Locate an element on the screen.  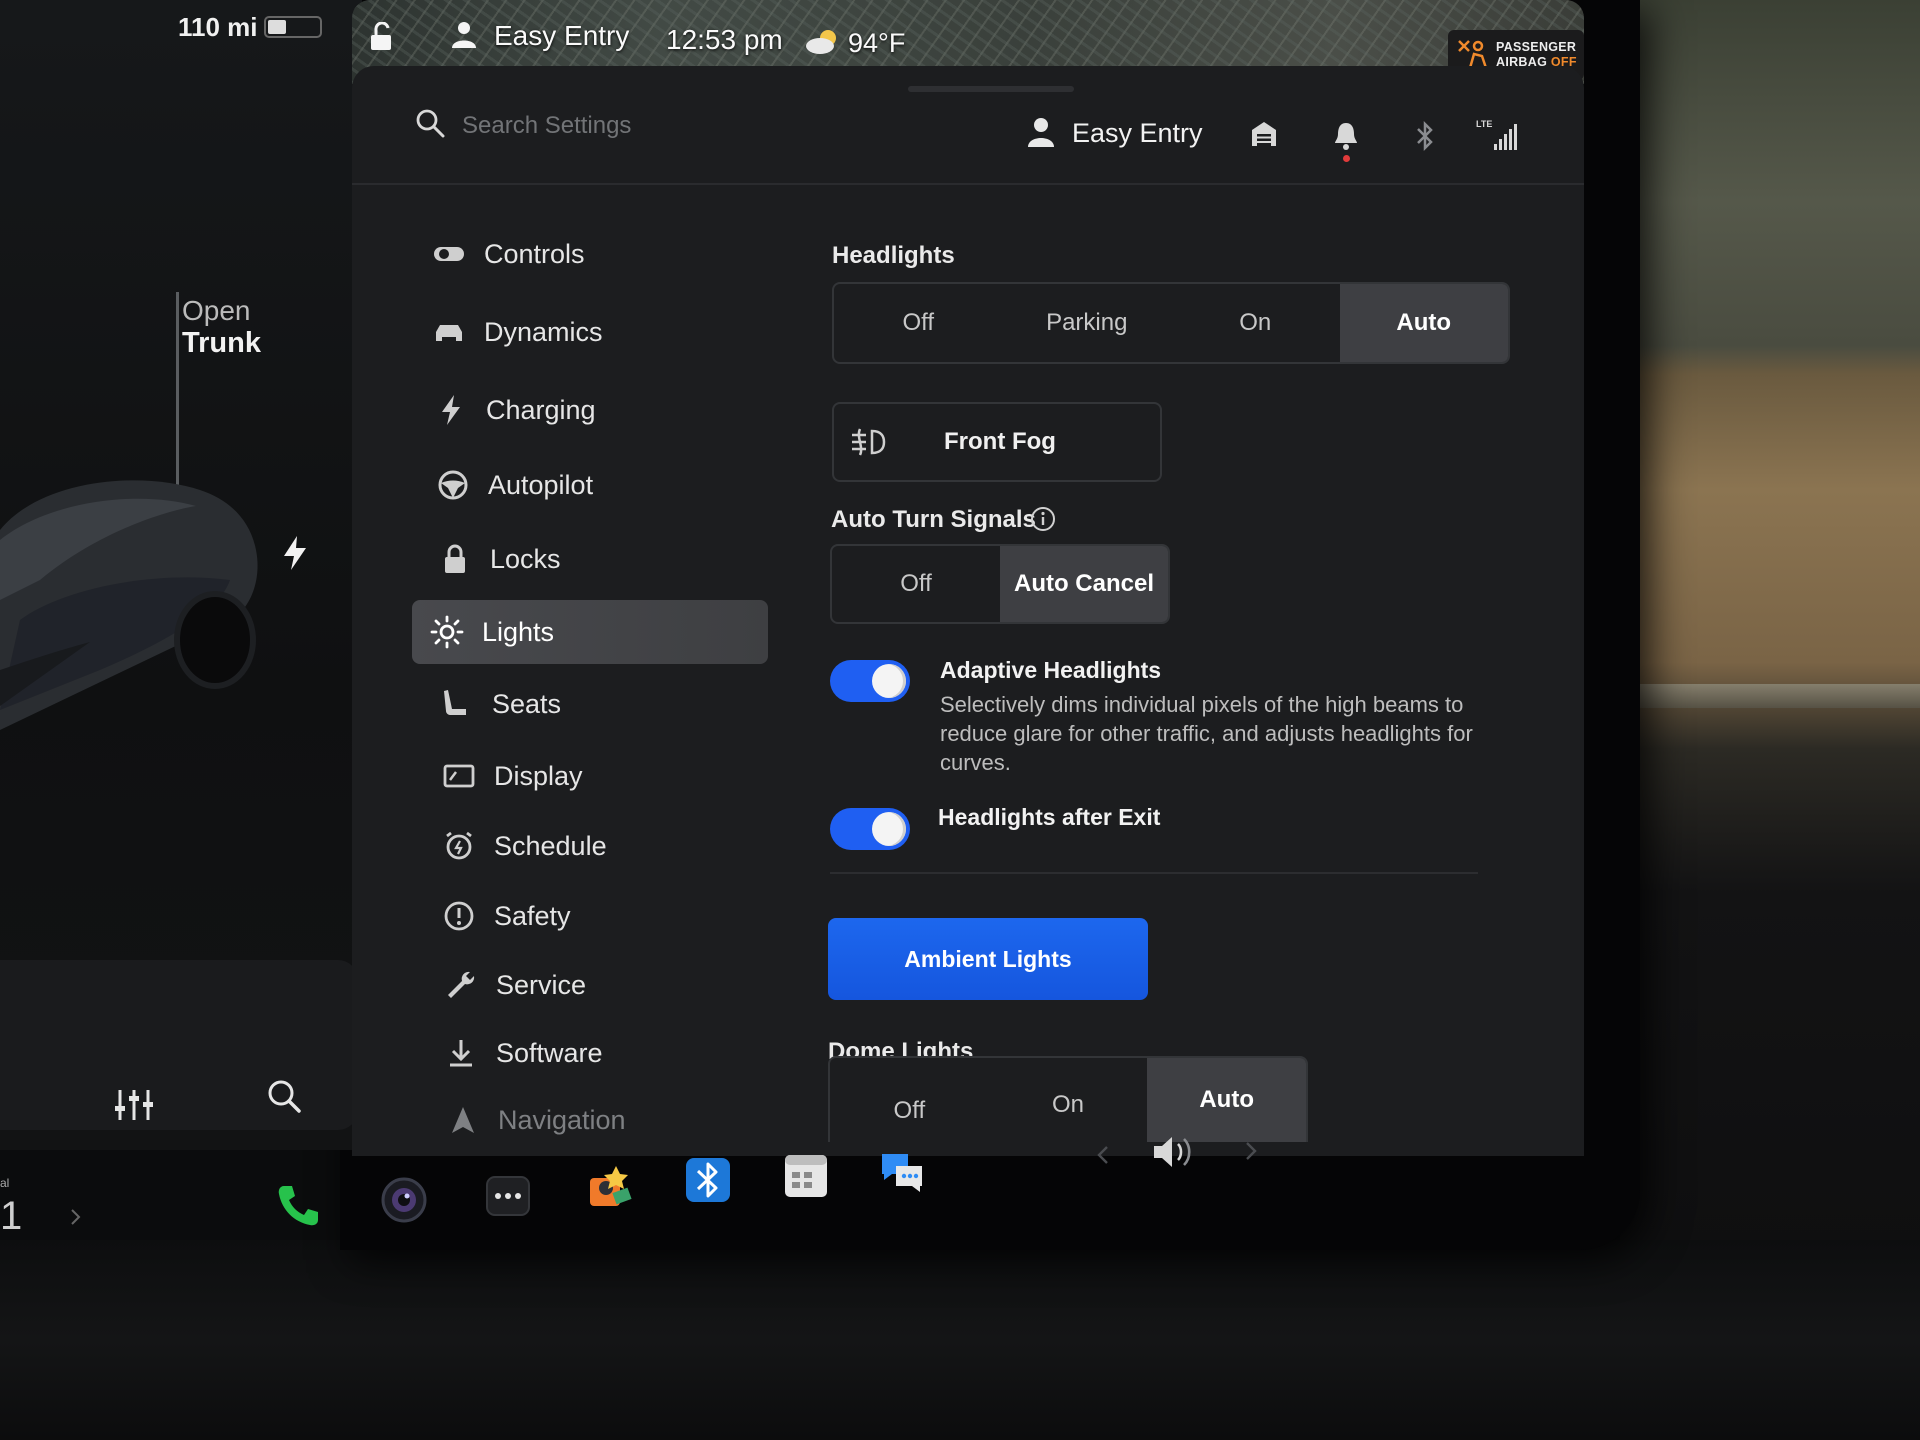
adaptive-headlights-title: Adaptive Headlights is located at coordinates (1051, 670).